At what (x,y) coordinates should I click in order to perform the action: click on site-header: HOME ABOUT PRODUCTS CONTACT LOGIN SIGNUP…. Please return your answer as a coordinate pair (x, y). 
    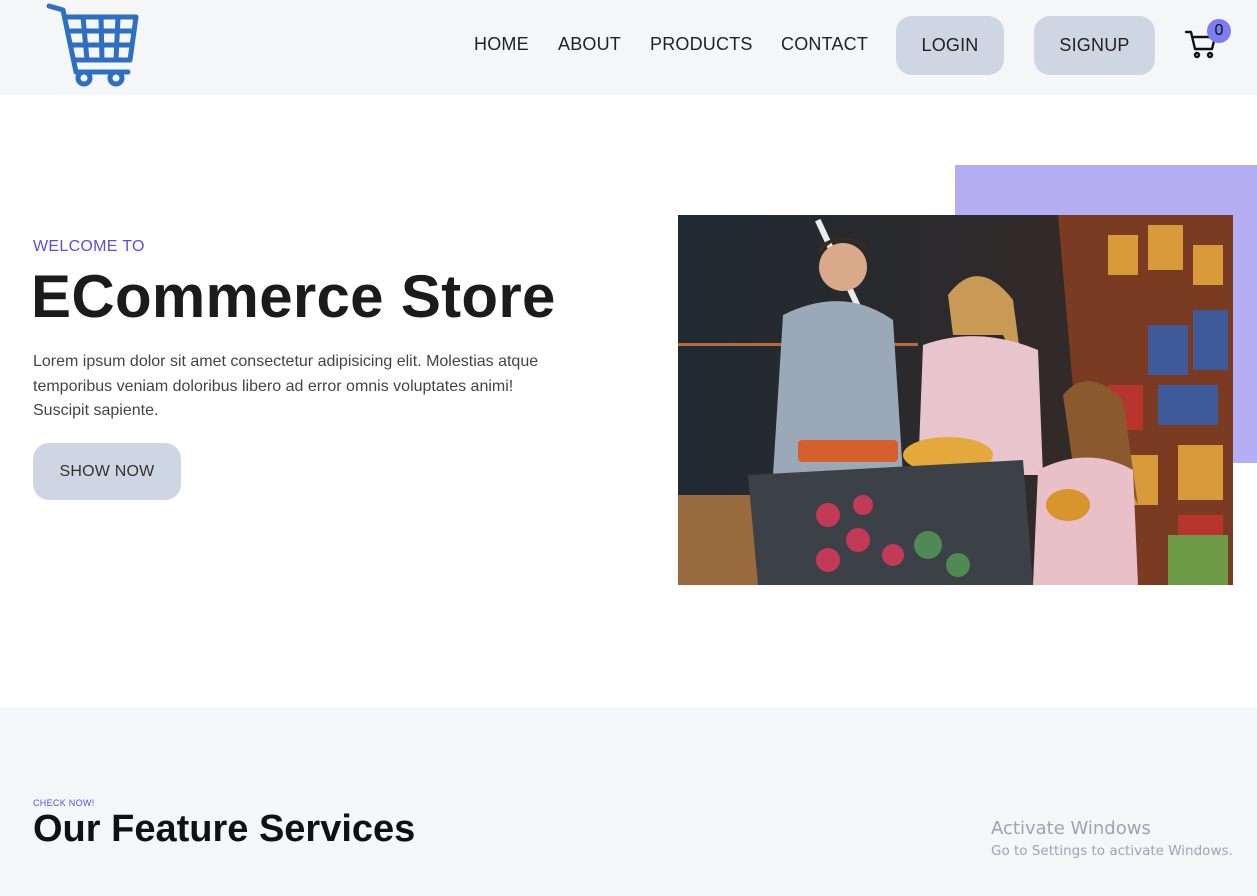
    Looking at the image, I should click on (628, 47).